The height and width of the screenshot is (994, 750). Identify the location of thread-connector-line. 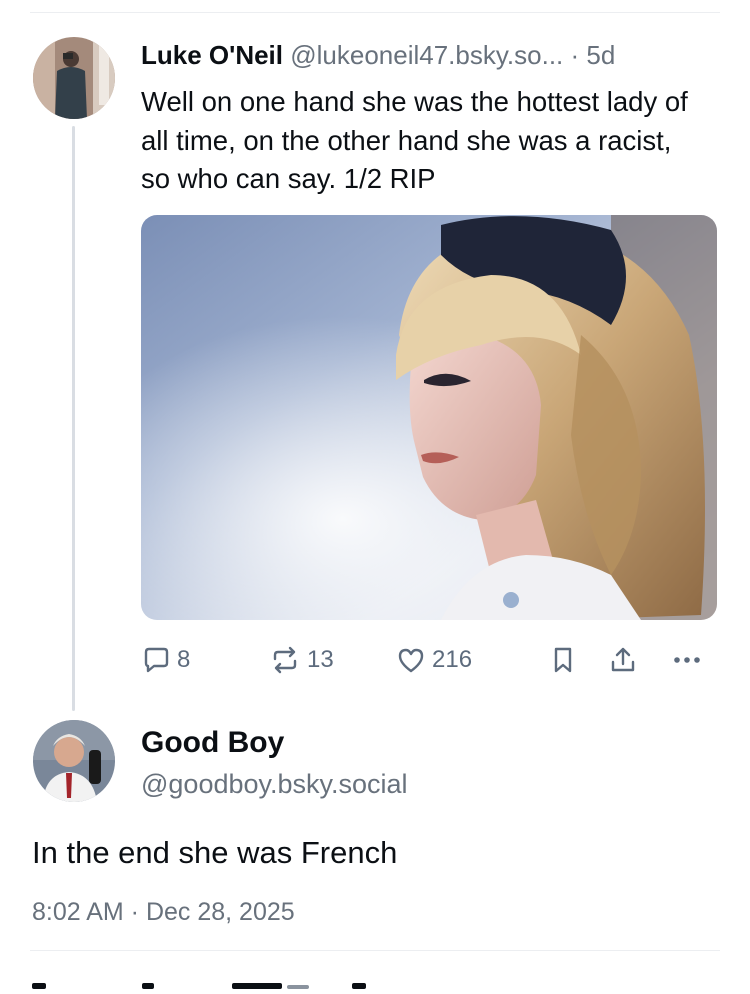
(73, 418).